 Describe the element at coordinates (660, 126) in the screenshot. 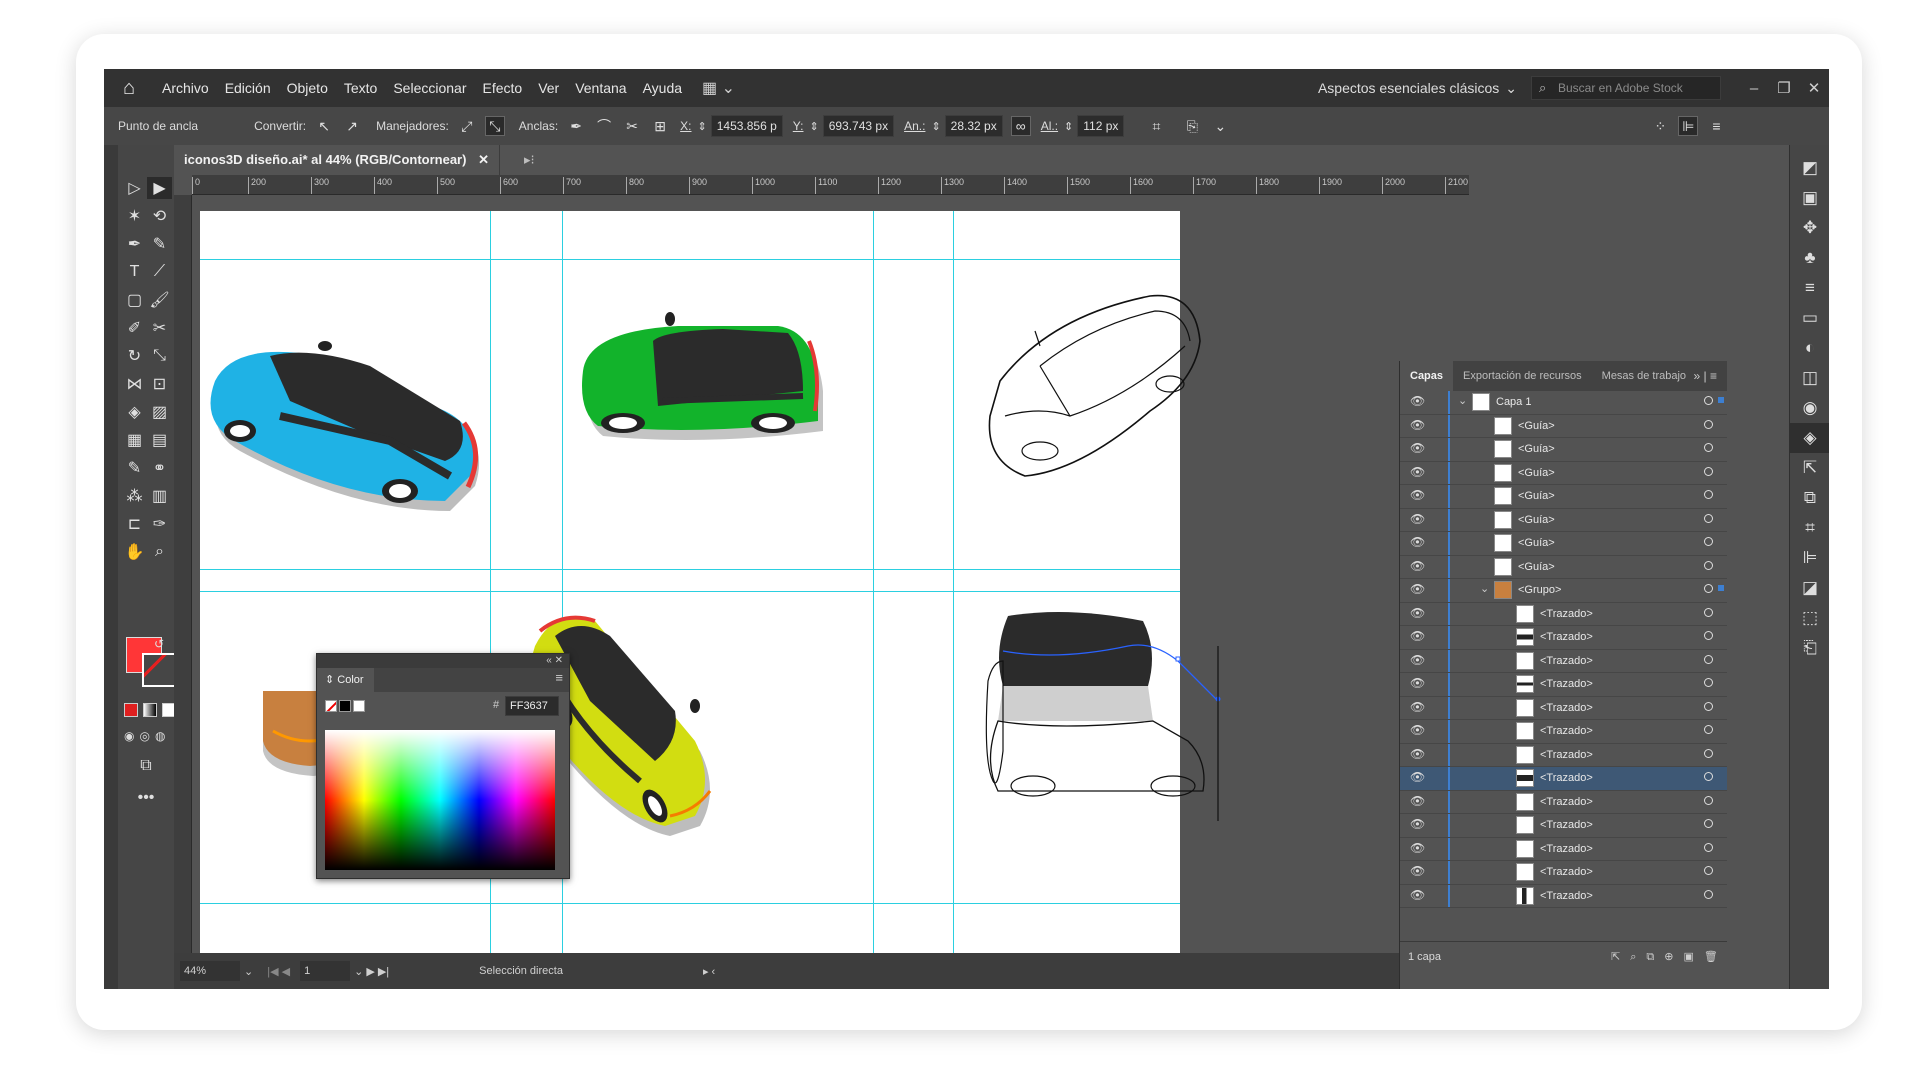

I see `isolate-icon: ⊞` at that location.